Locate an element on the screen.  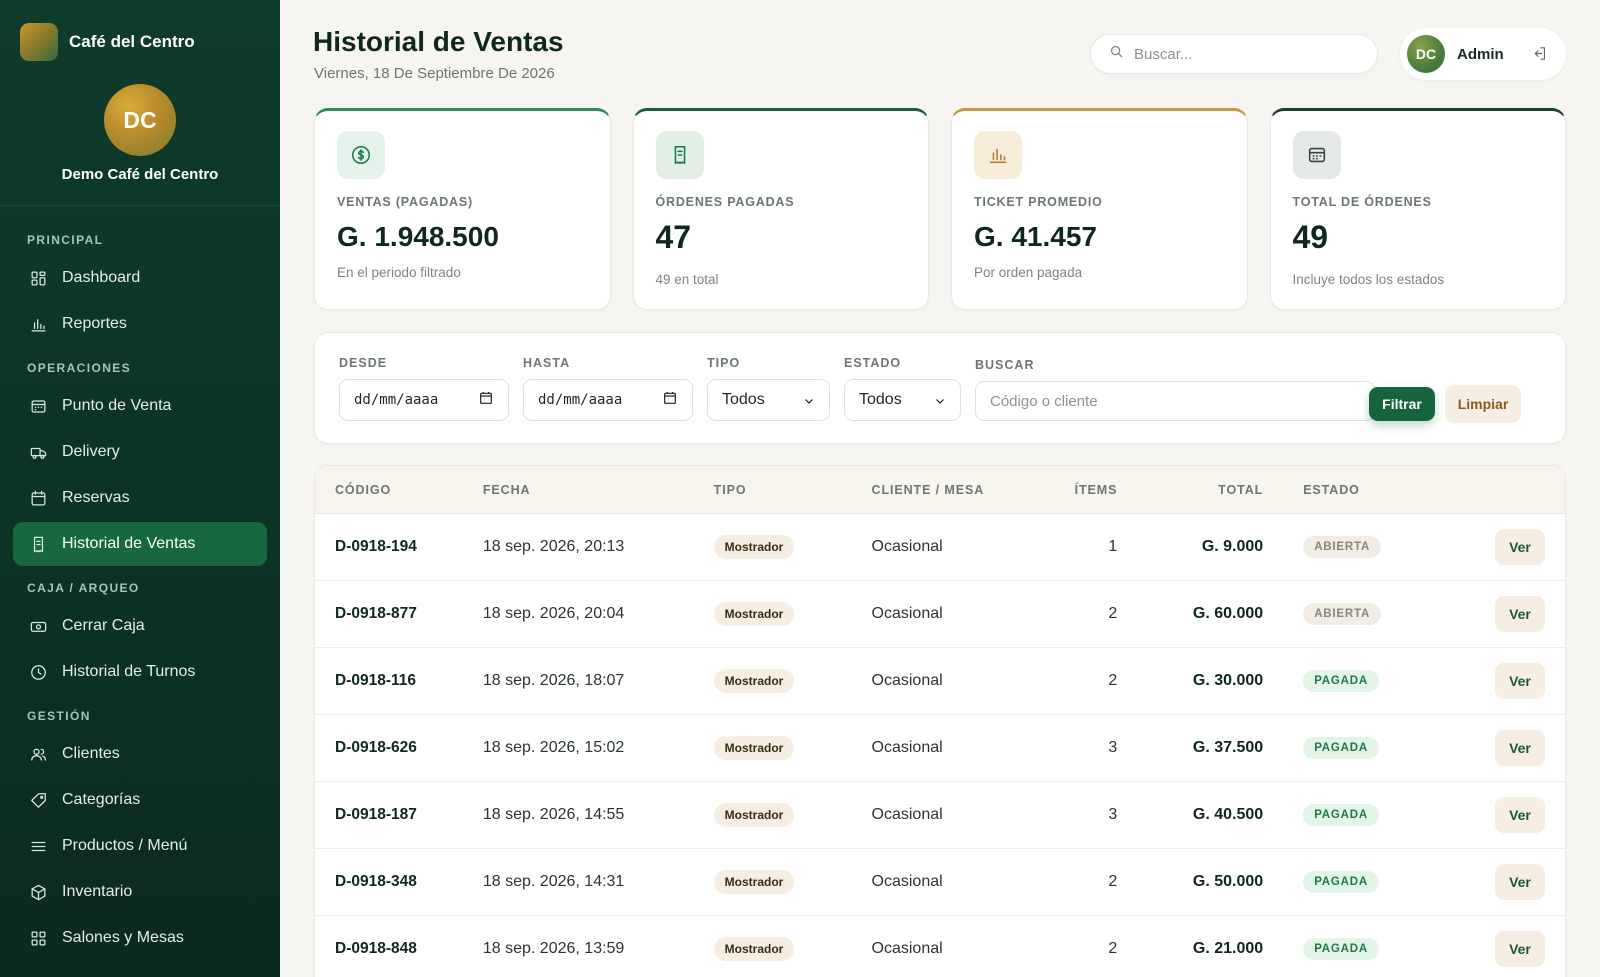
estado-select: Todos is located at coordinates (902, 400).